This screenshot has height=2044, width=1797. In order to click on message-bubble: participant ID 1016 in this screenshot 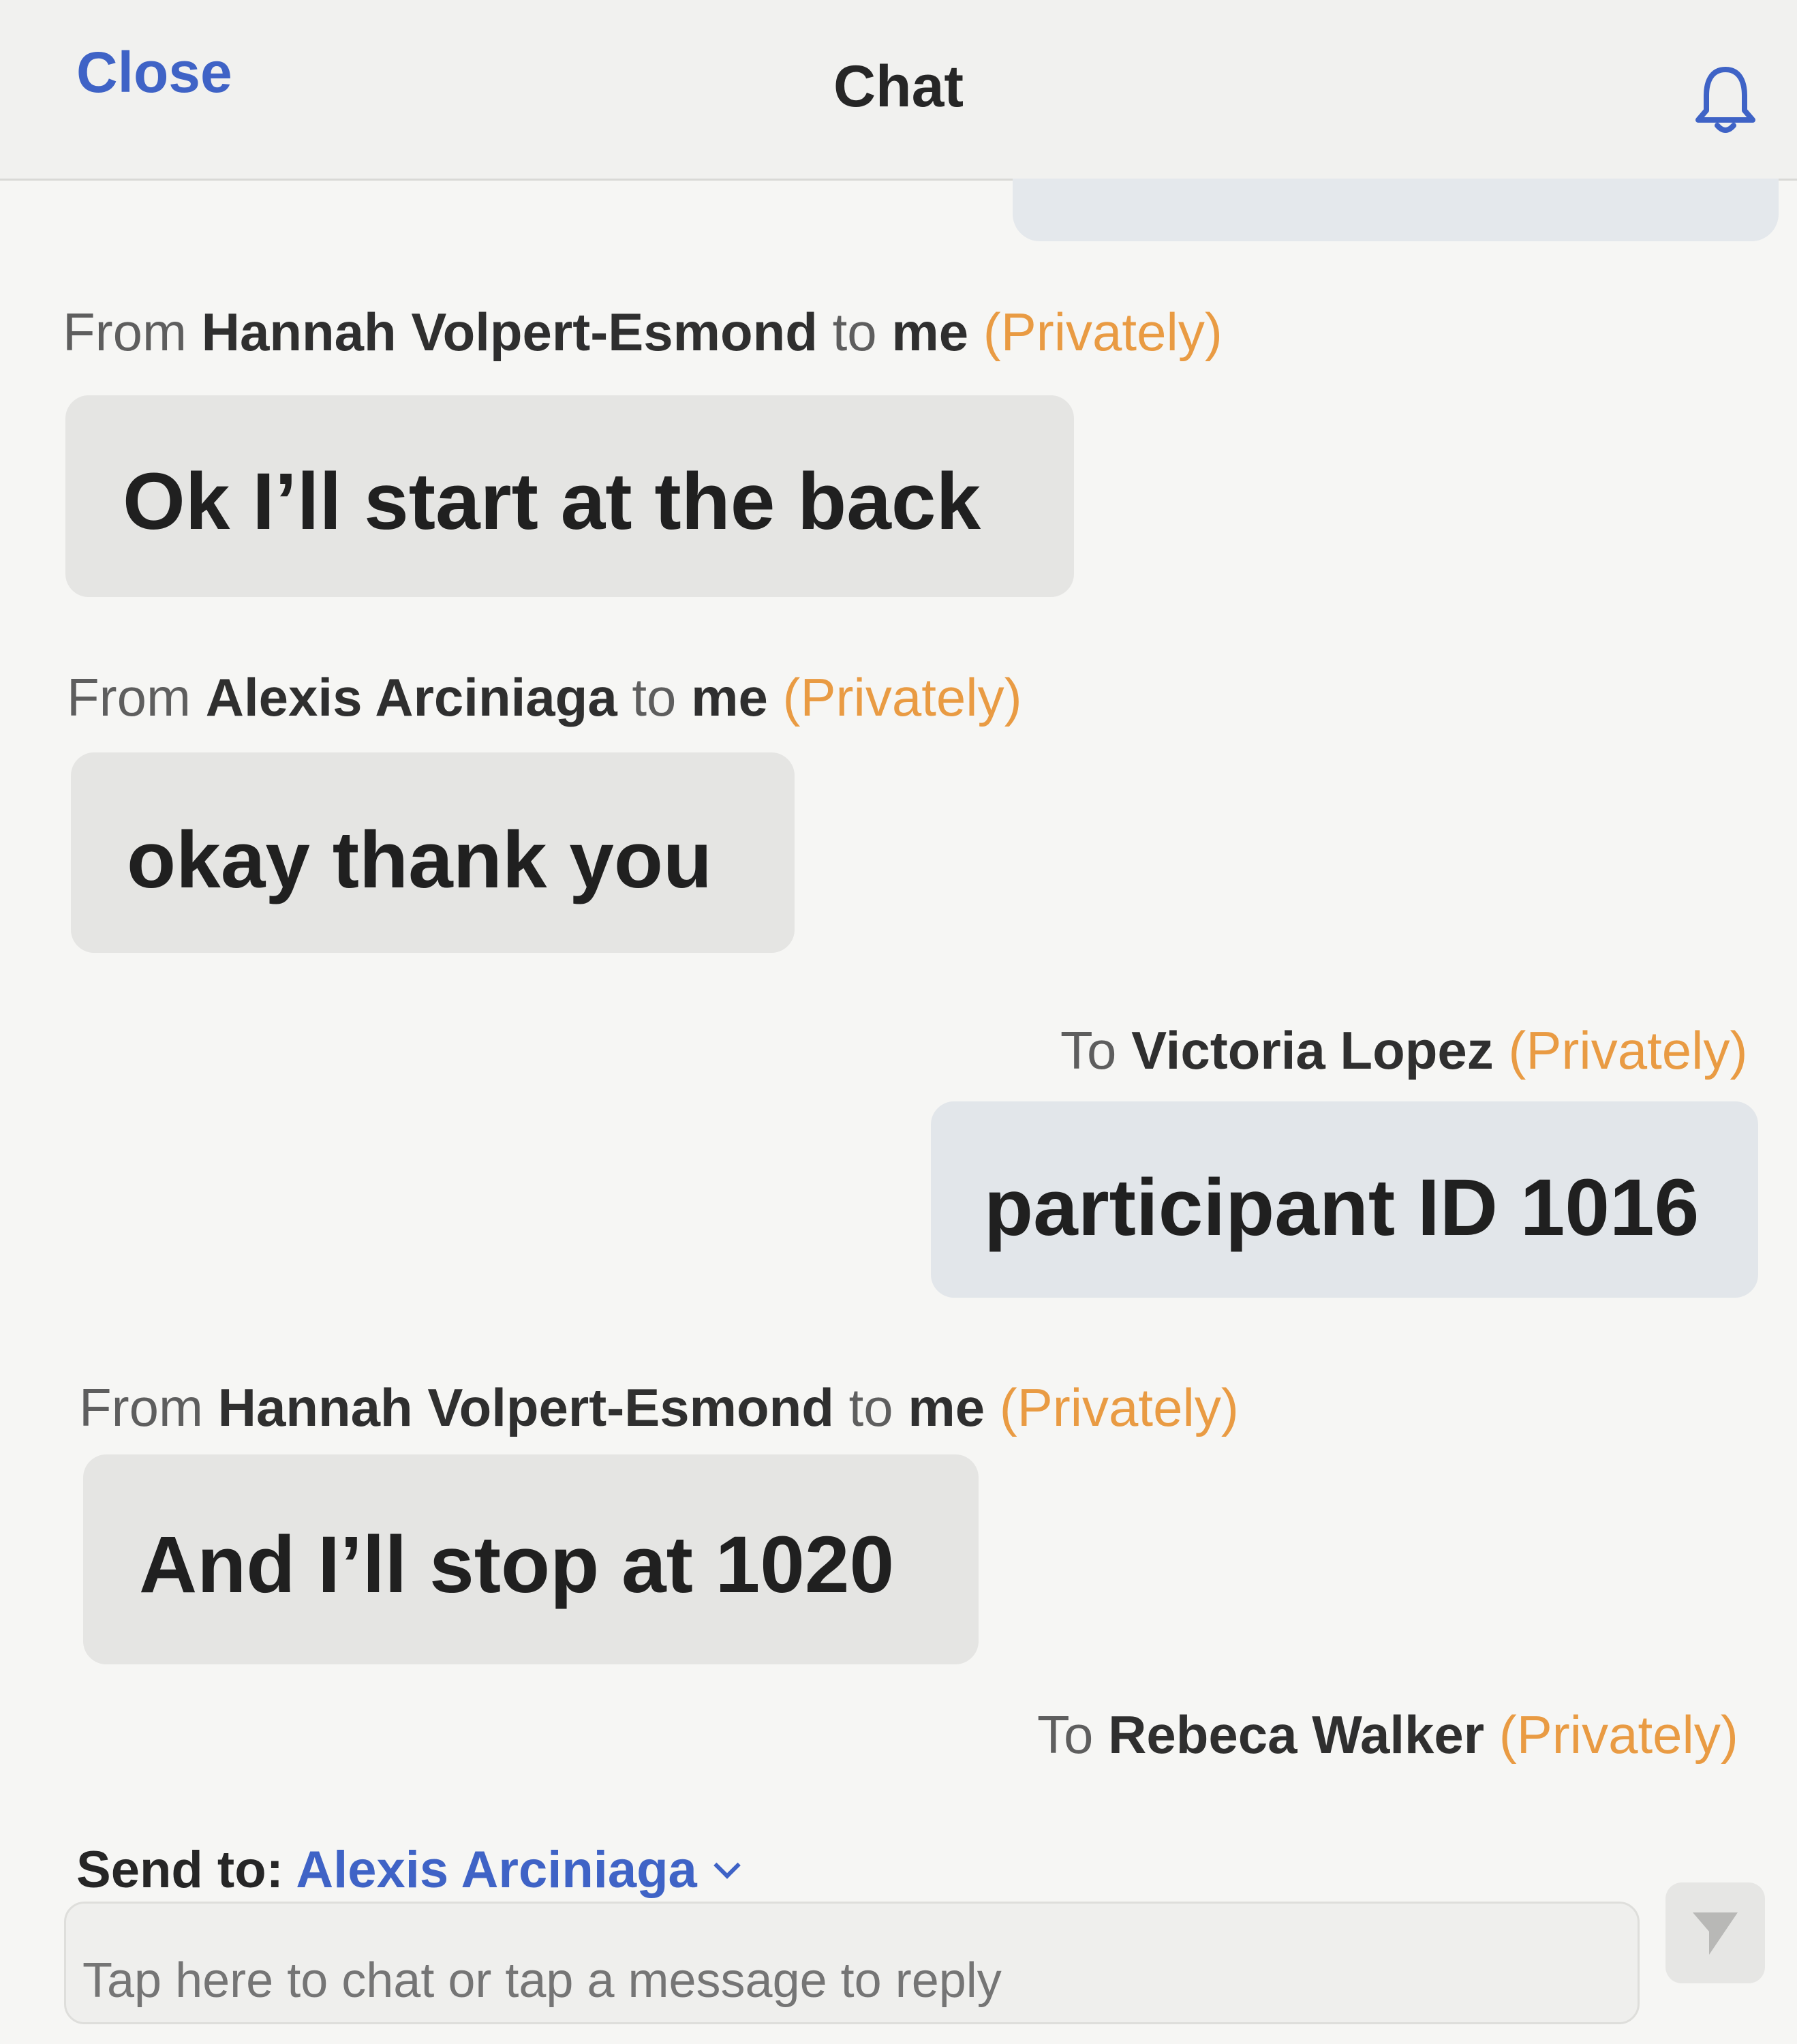, I will do `click(1344, 1199)`.